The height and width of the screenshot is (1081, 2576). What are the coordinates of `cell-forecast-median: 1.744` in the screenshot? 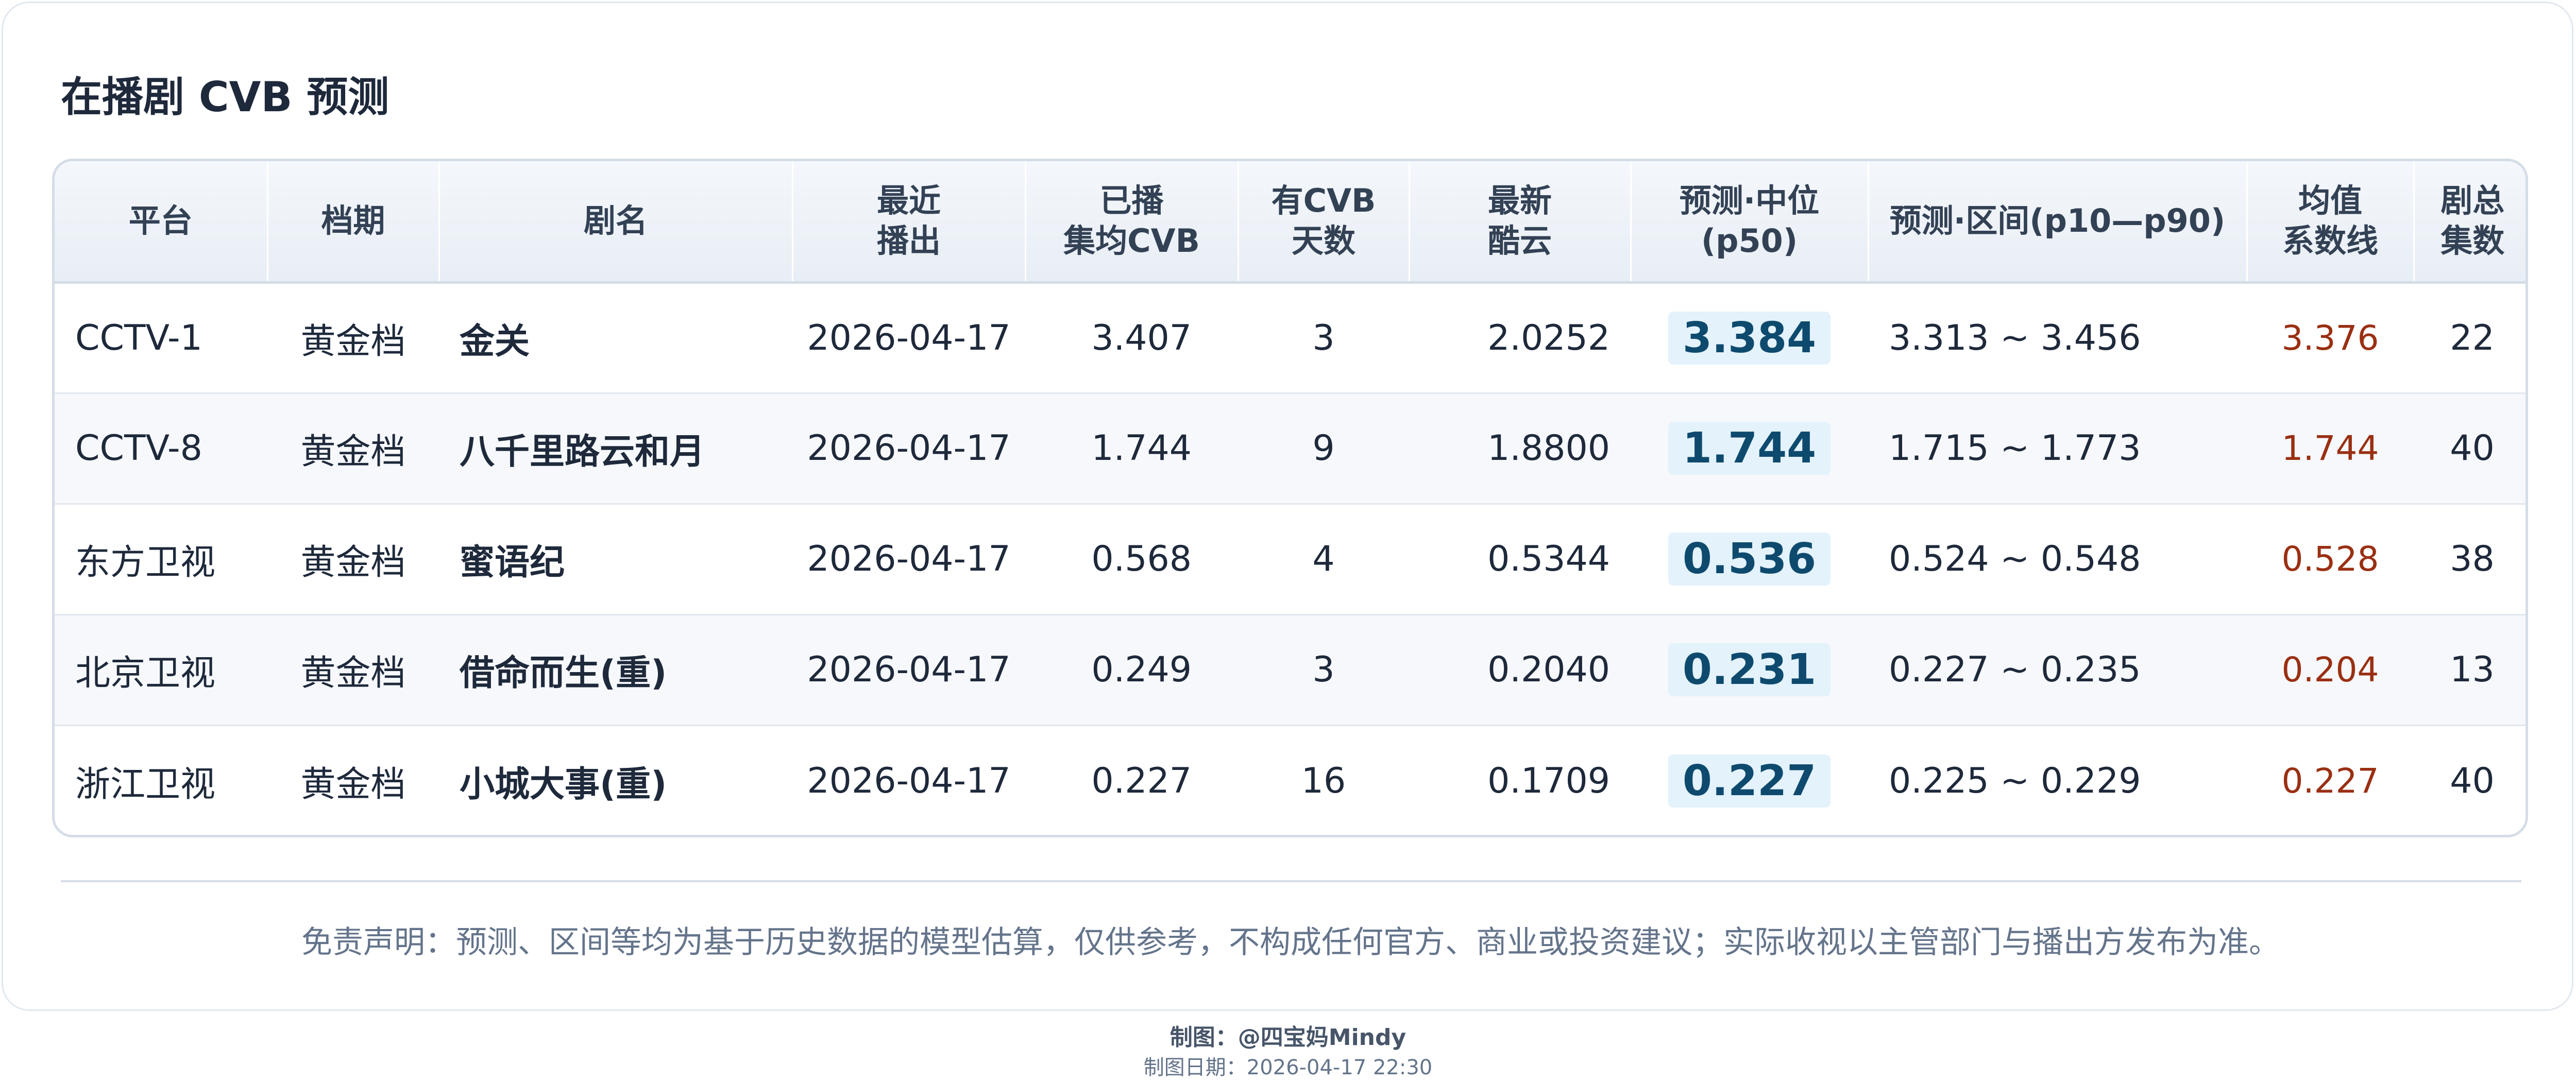 It's located at (1749, 449).